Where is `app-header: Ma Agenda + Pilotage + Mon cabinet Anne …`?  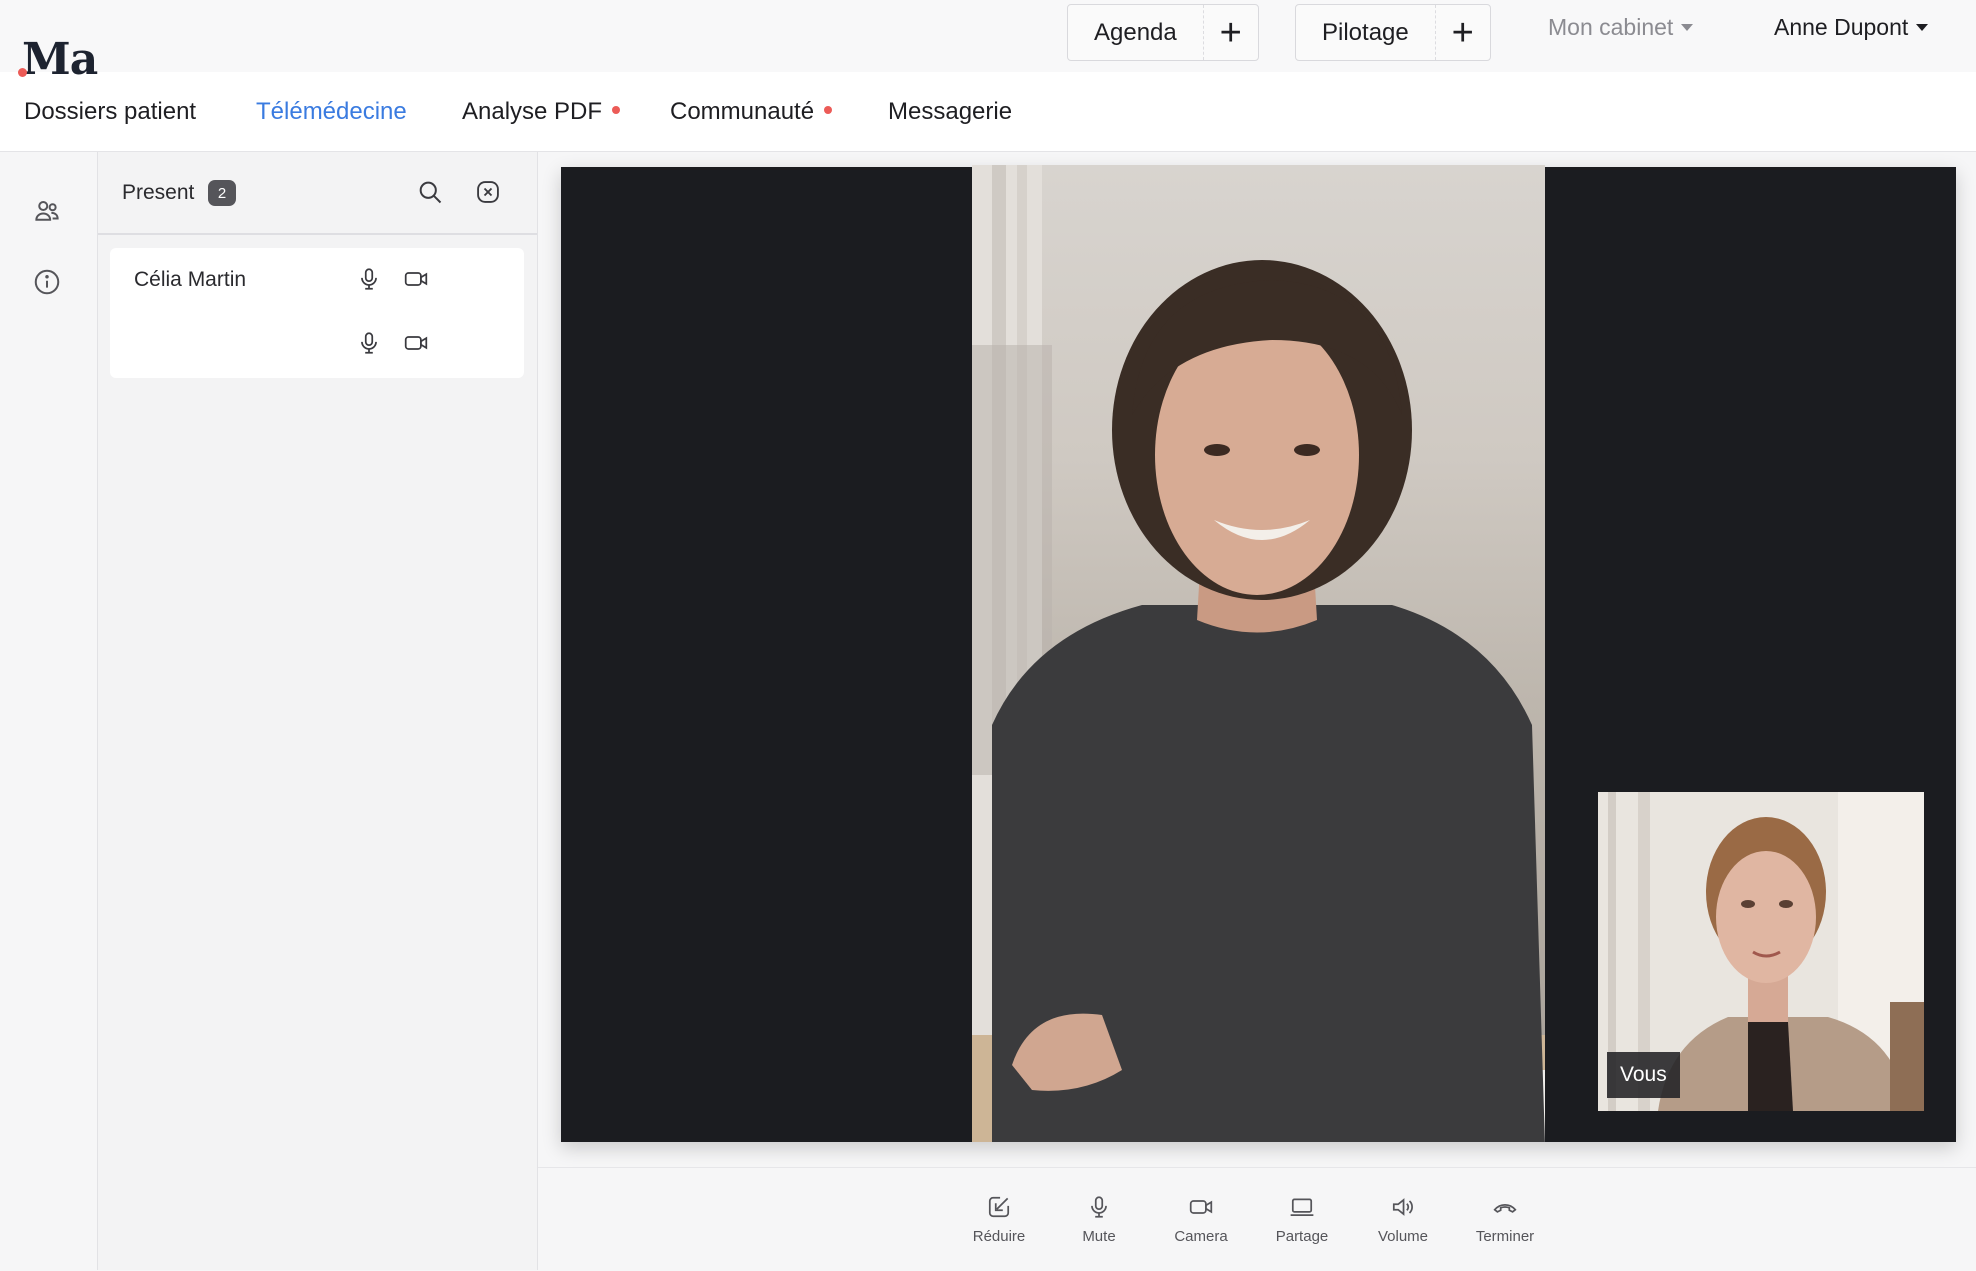 app-header: Ma Agenda + Pilotage + Mon cabinet Anne … is located at coordinates (988, 77).